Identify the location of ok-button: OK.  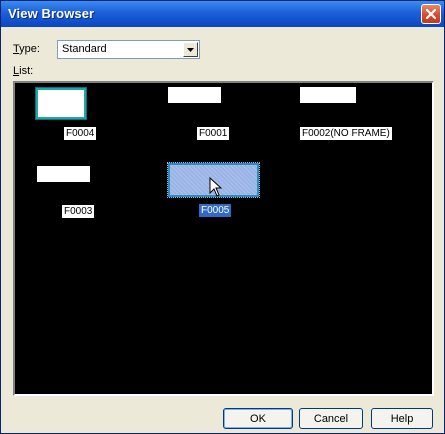
(258, 418).